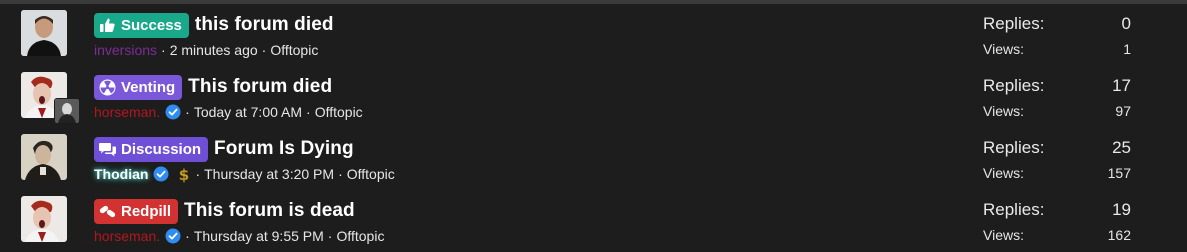  Describe the element at coordinates (107, 211) in the screenshot. I see `pills-icon` at that location.